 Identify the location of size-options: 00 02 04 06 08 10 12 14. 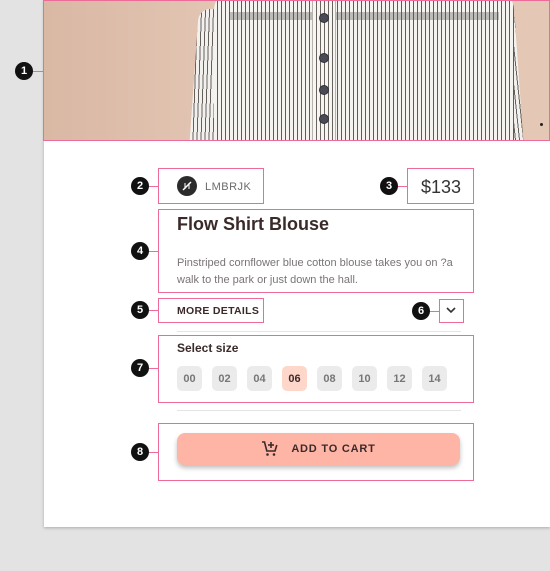
(312, 378).